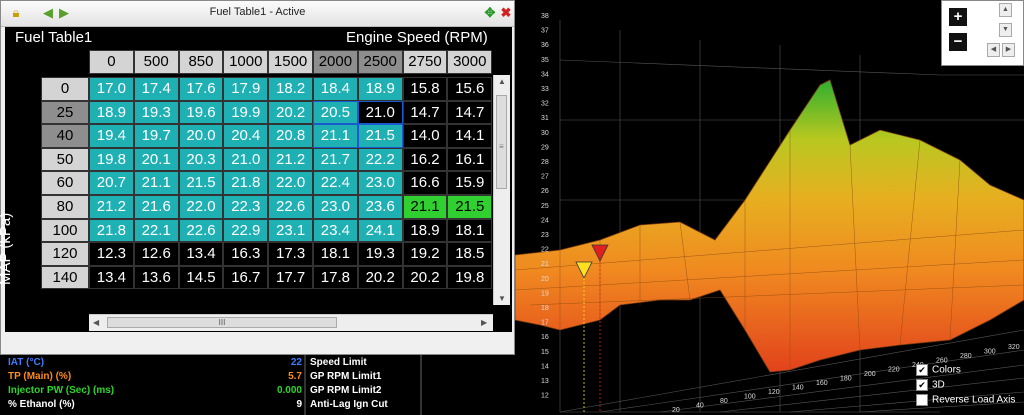  What do you see at coordinates (938, 370) in the screenshot?
I see `checkbox-0: ✔ Colors` at bounding box center [938, 370].